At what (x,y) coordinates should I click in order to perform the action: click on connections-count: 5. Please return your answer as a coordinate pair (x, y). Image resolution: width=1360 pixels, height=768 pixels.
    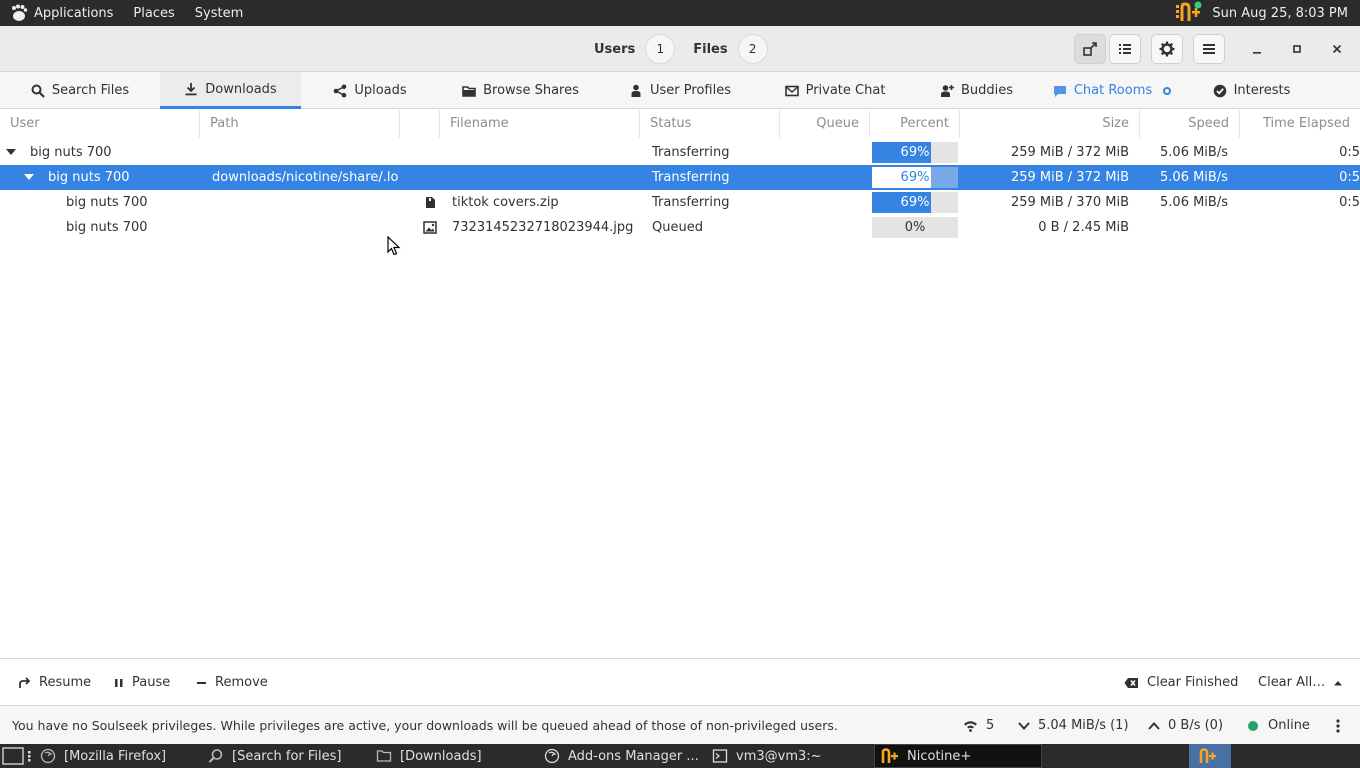
    Looking at the image, I should click on (990, 725).